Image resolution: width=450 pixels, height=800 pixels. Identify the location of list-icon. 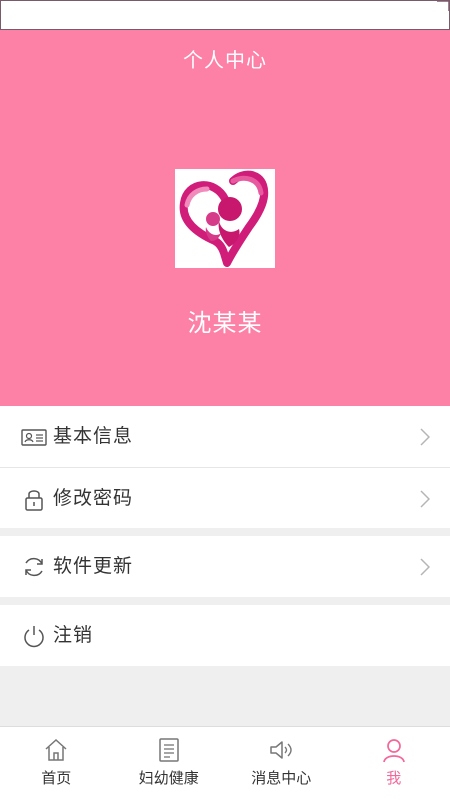
(169, 750).